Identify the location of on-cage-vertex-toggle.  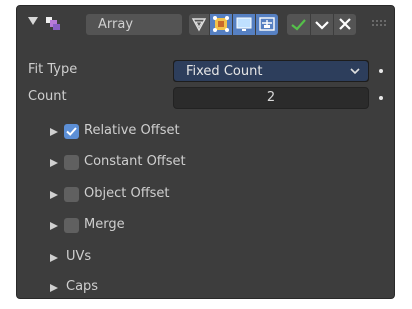
(199, 24).